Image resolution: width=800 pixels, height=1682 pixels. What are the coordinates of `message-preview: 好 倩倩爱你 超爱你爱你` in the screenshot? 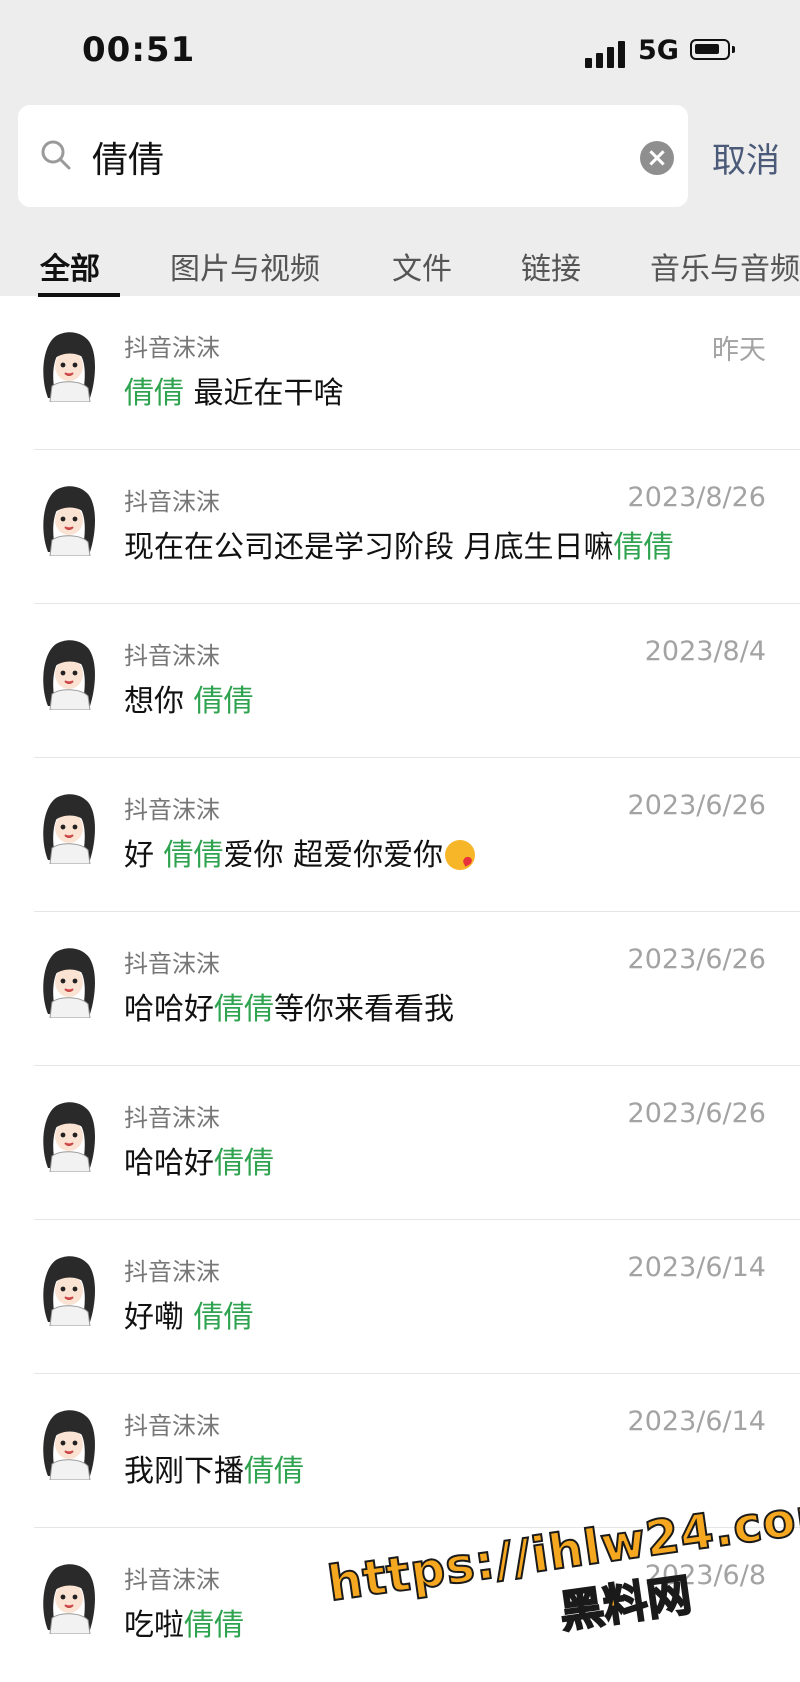 It's located at (300, 852).